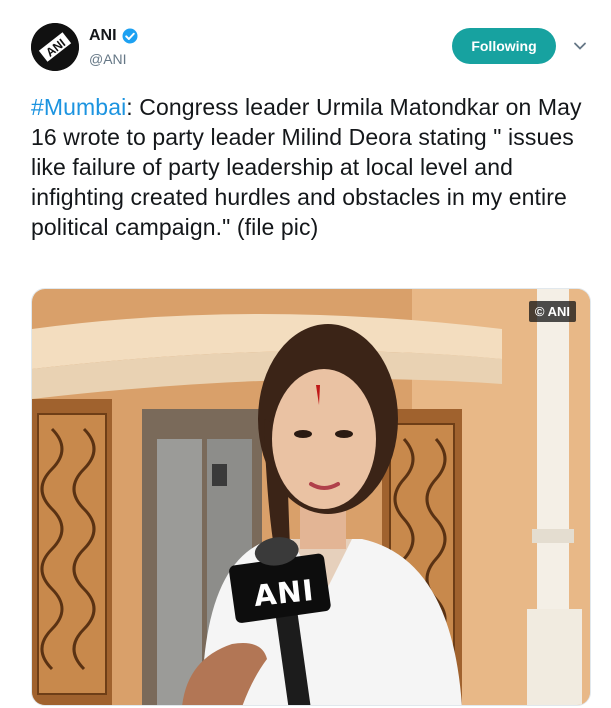 The image size is (611, 708). Describe the element at coordinates (130, 36) in the screenshot. I see `verified-badge-icon` at that location.